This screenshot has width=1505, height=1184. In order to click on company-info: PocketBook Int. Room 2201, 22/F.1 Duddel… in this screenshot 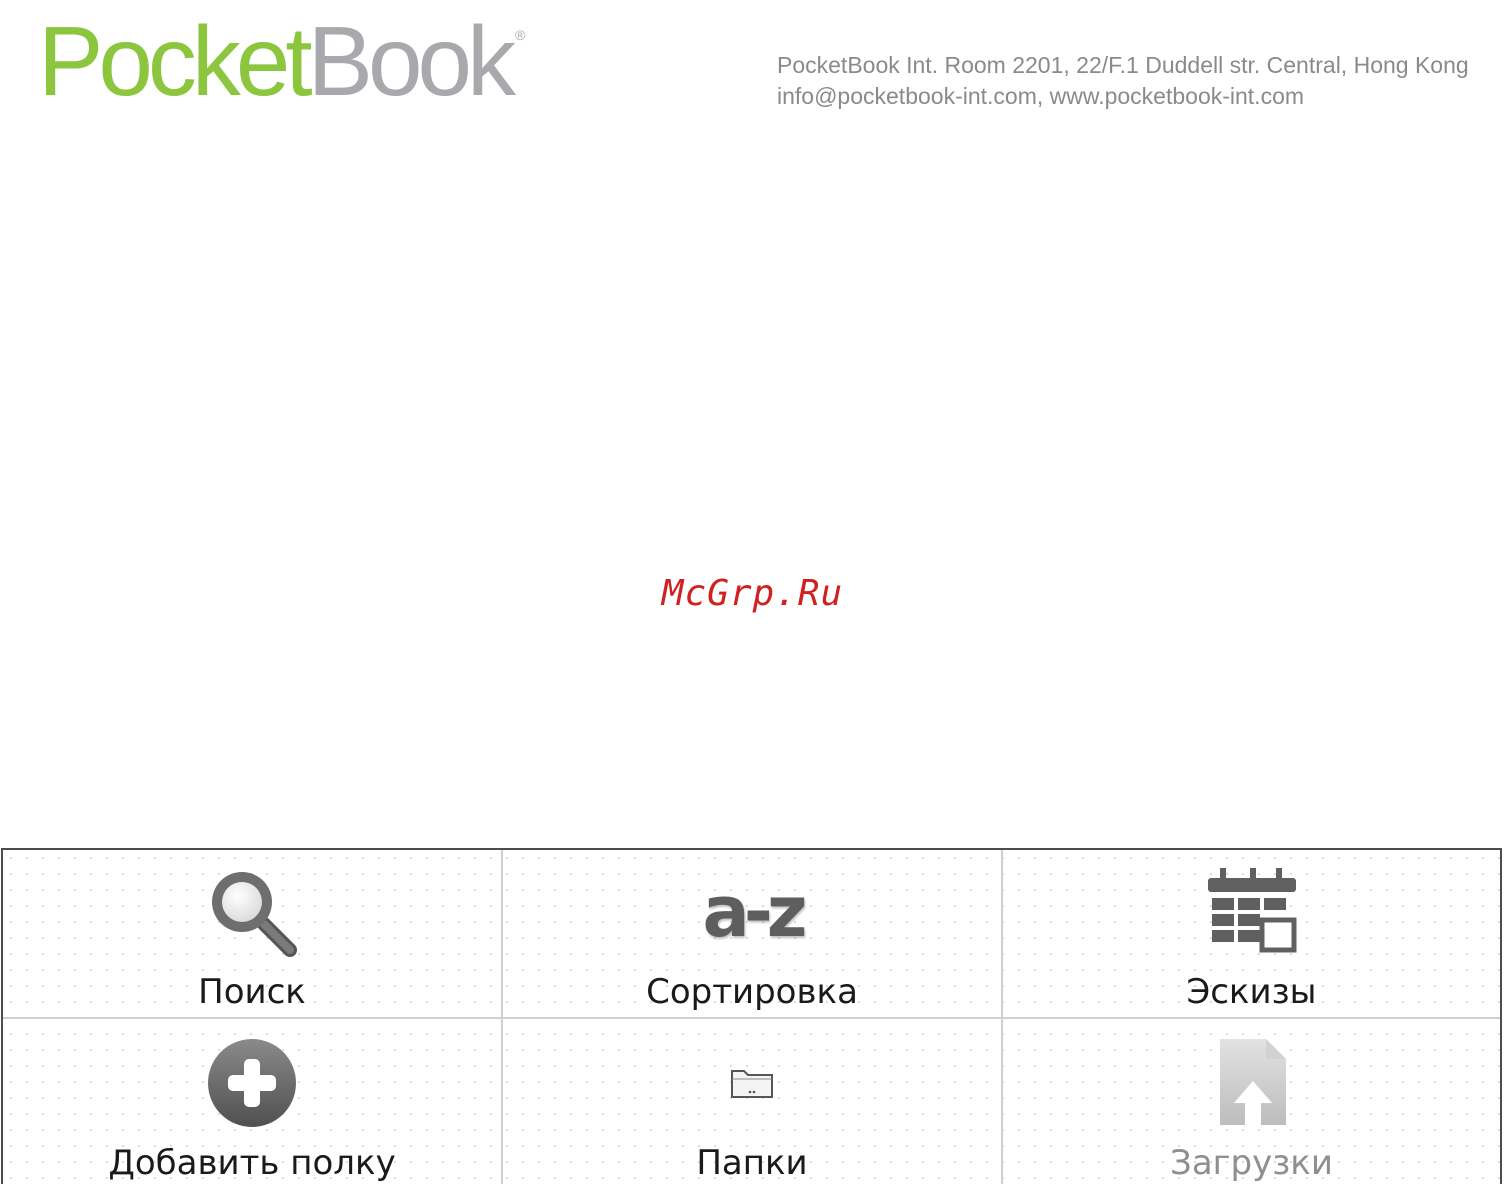, I will do `click(1137, 81)`.